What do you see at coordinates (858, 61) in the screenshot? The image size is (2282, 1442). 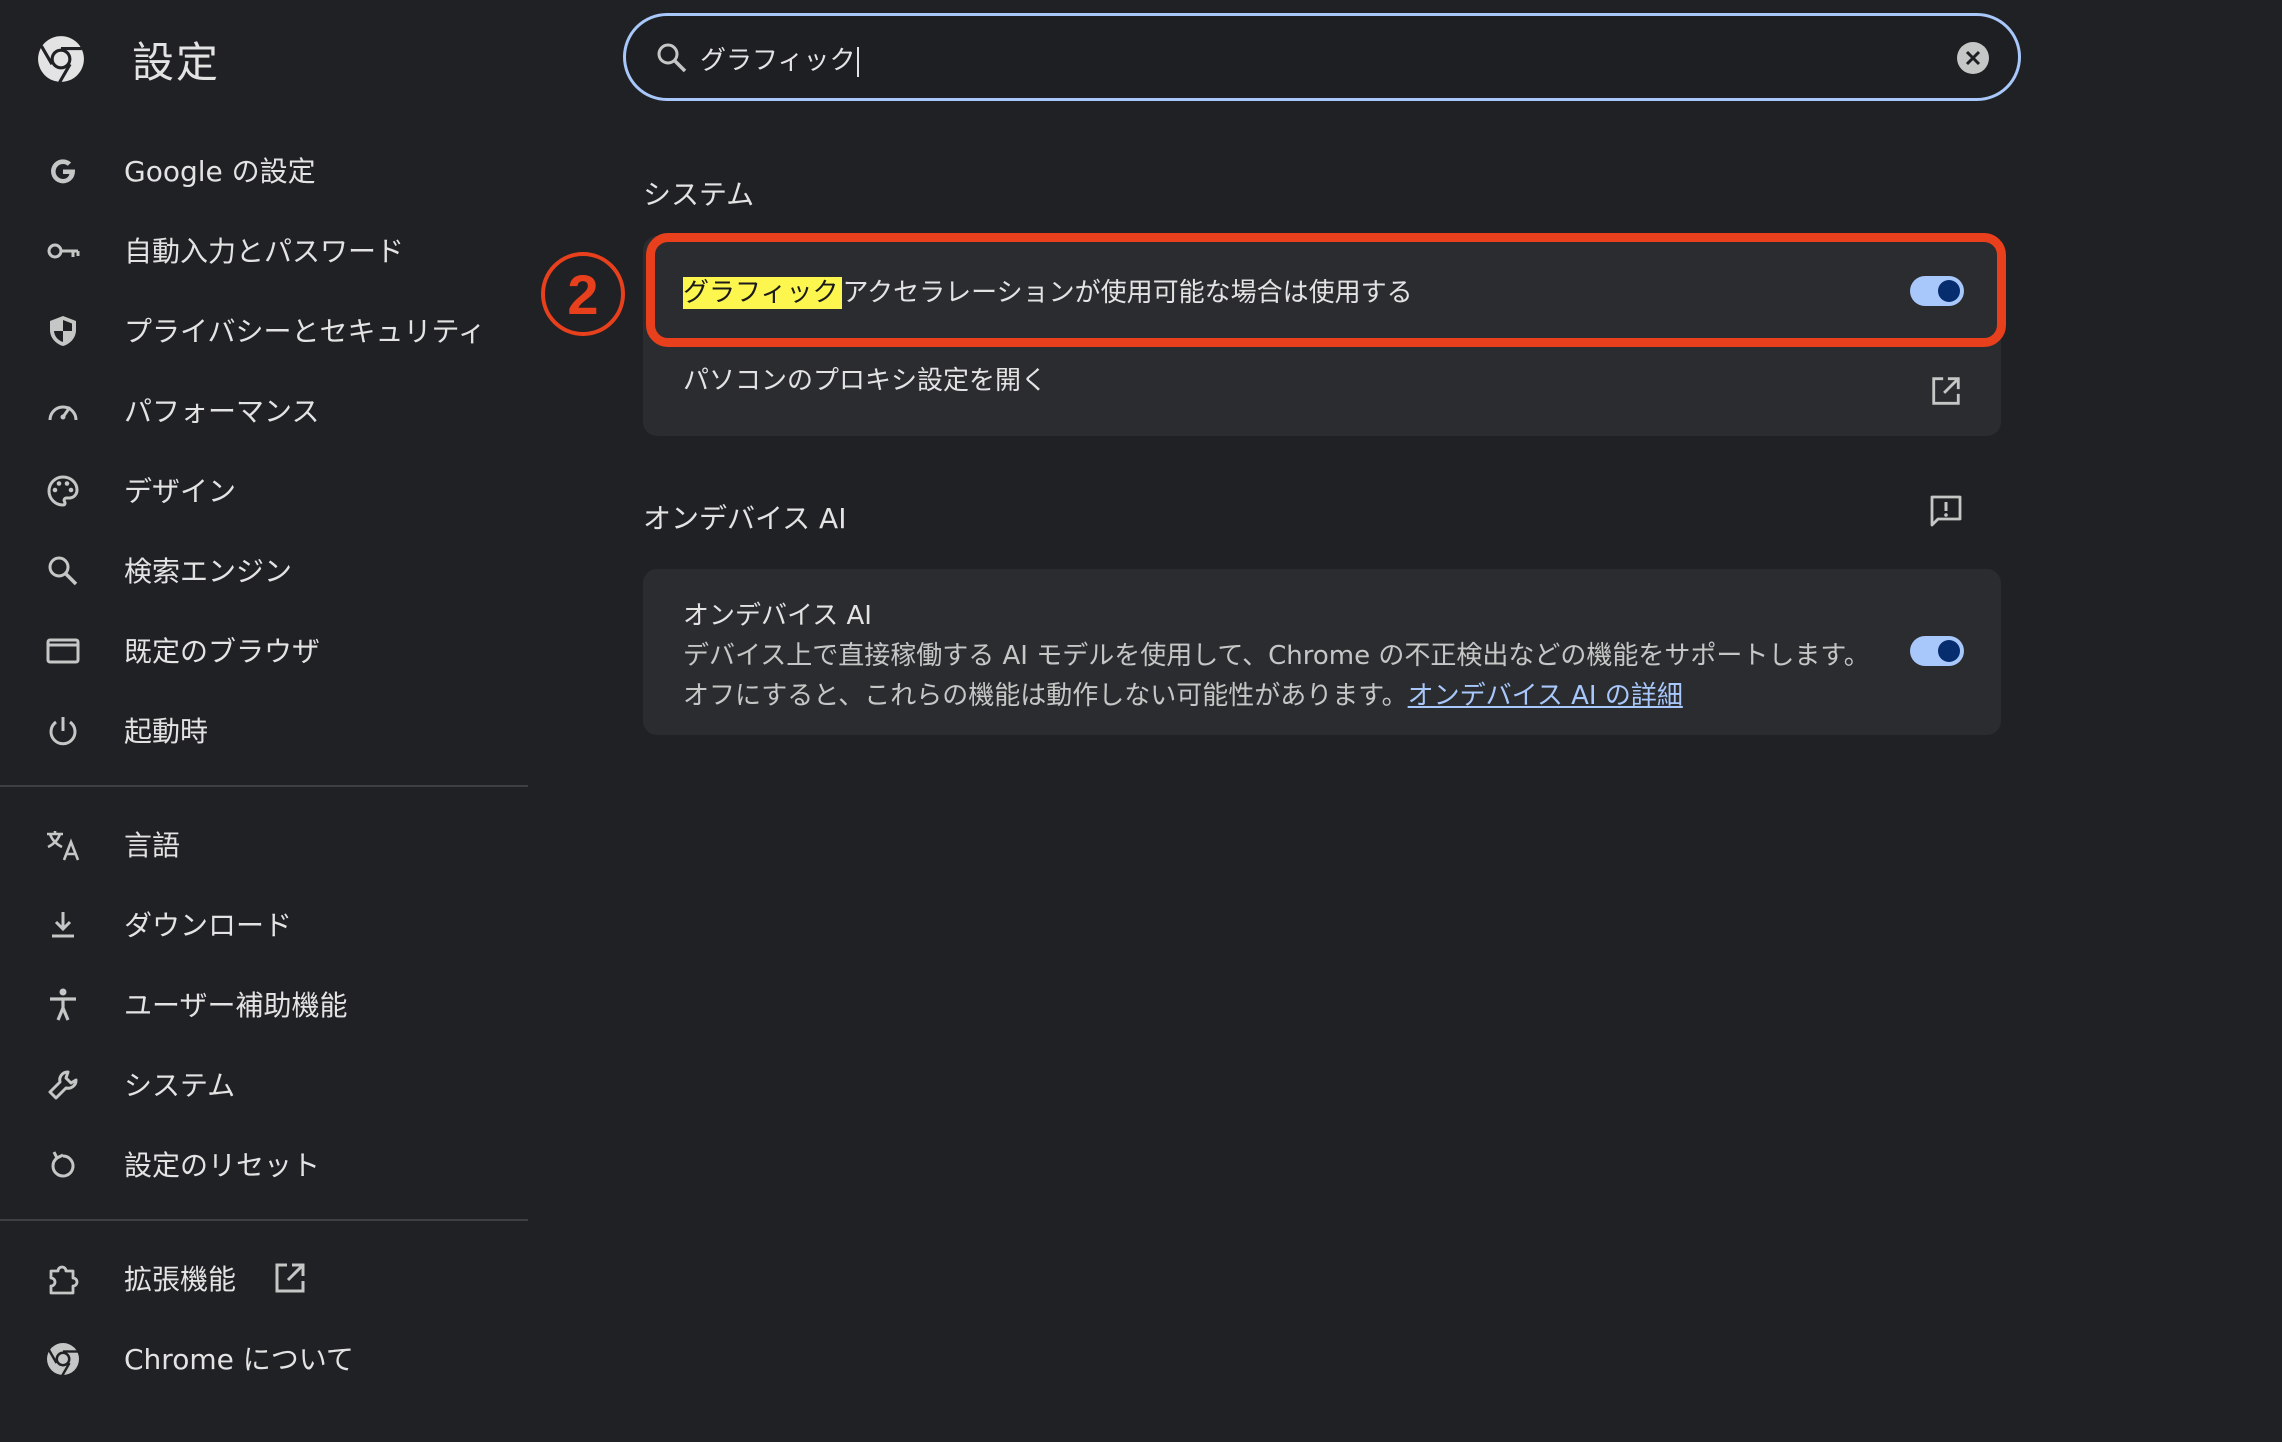 I see `text-caret` at bounding box center [858, 61].